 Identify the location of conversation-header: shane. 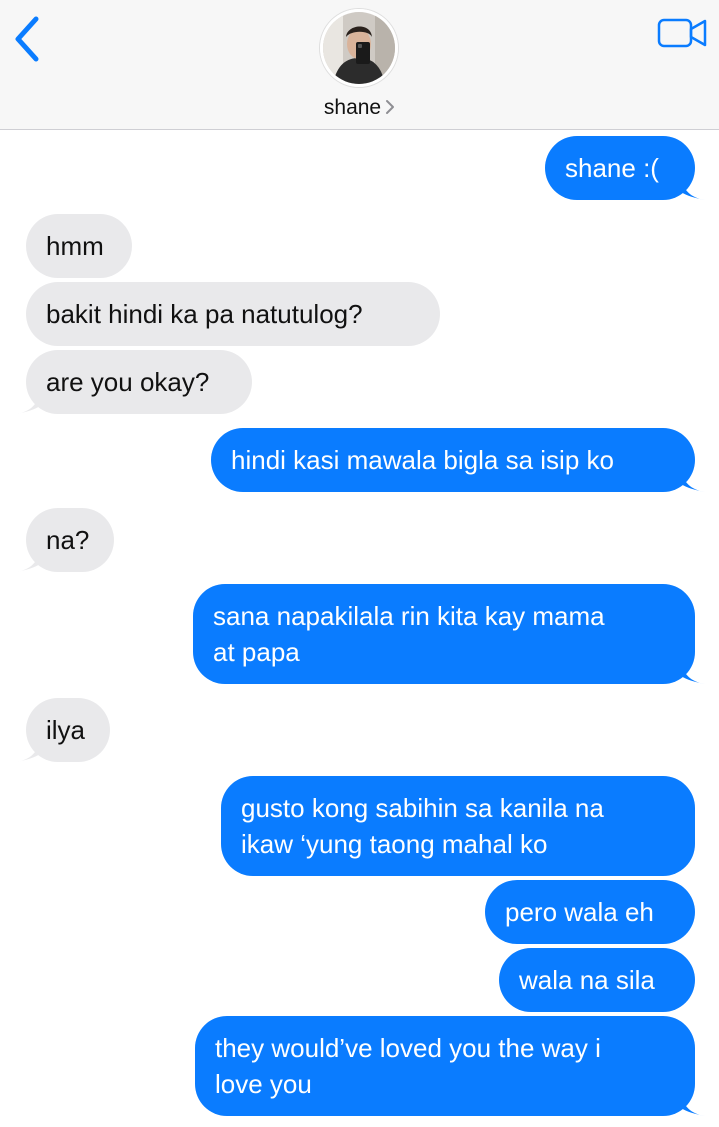
(359, 65).